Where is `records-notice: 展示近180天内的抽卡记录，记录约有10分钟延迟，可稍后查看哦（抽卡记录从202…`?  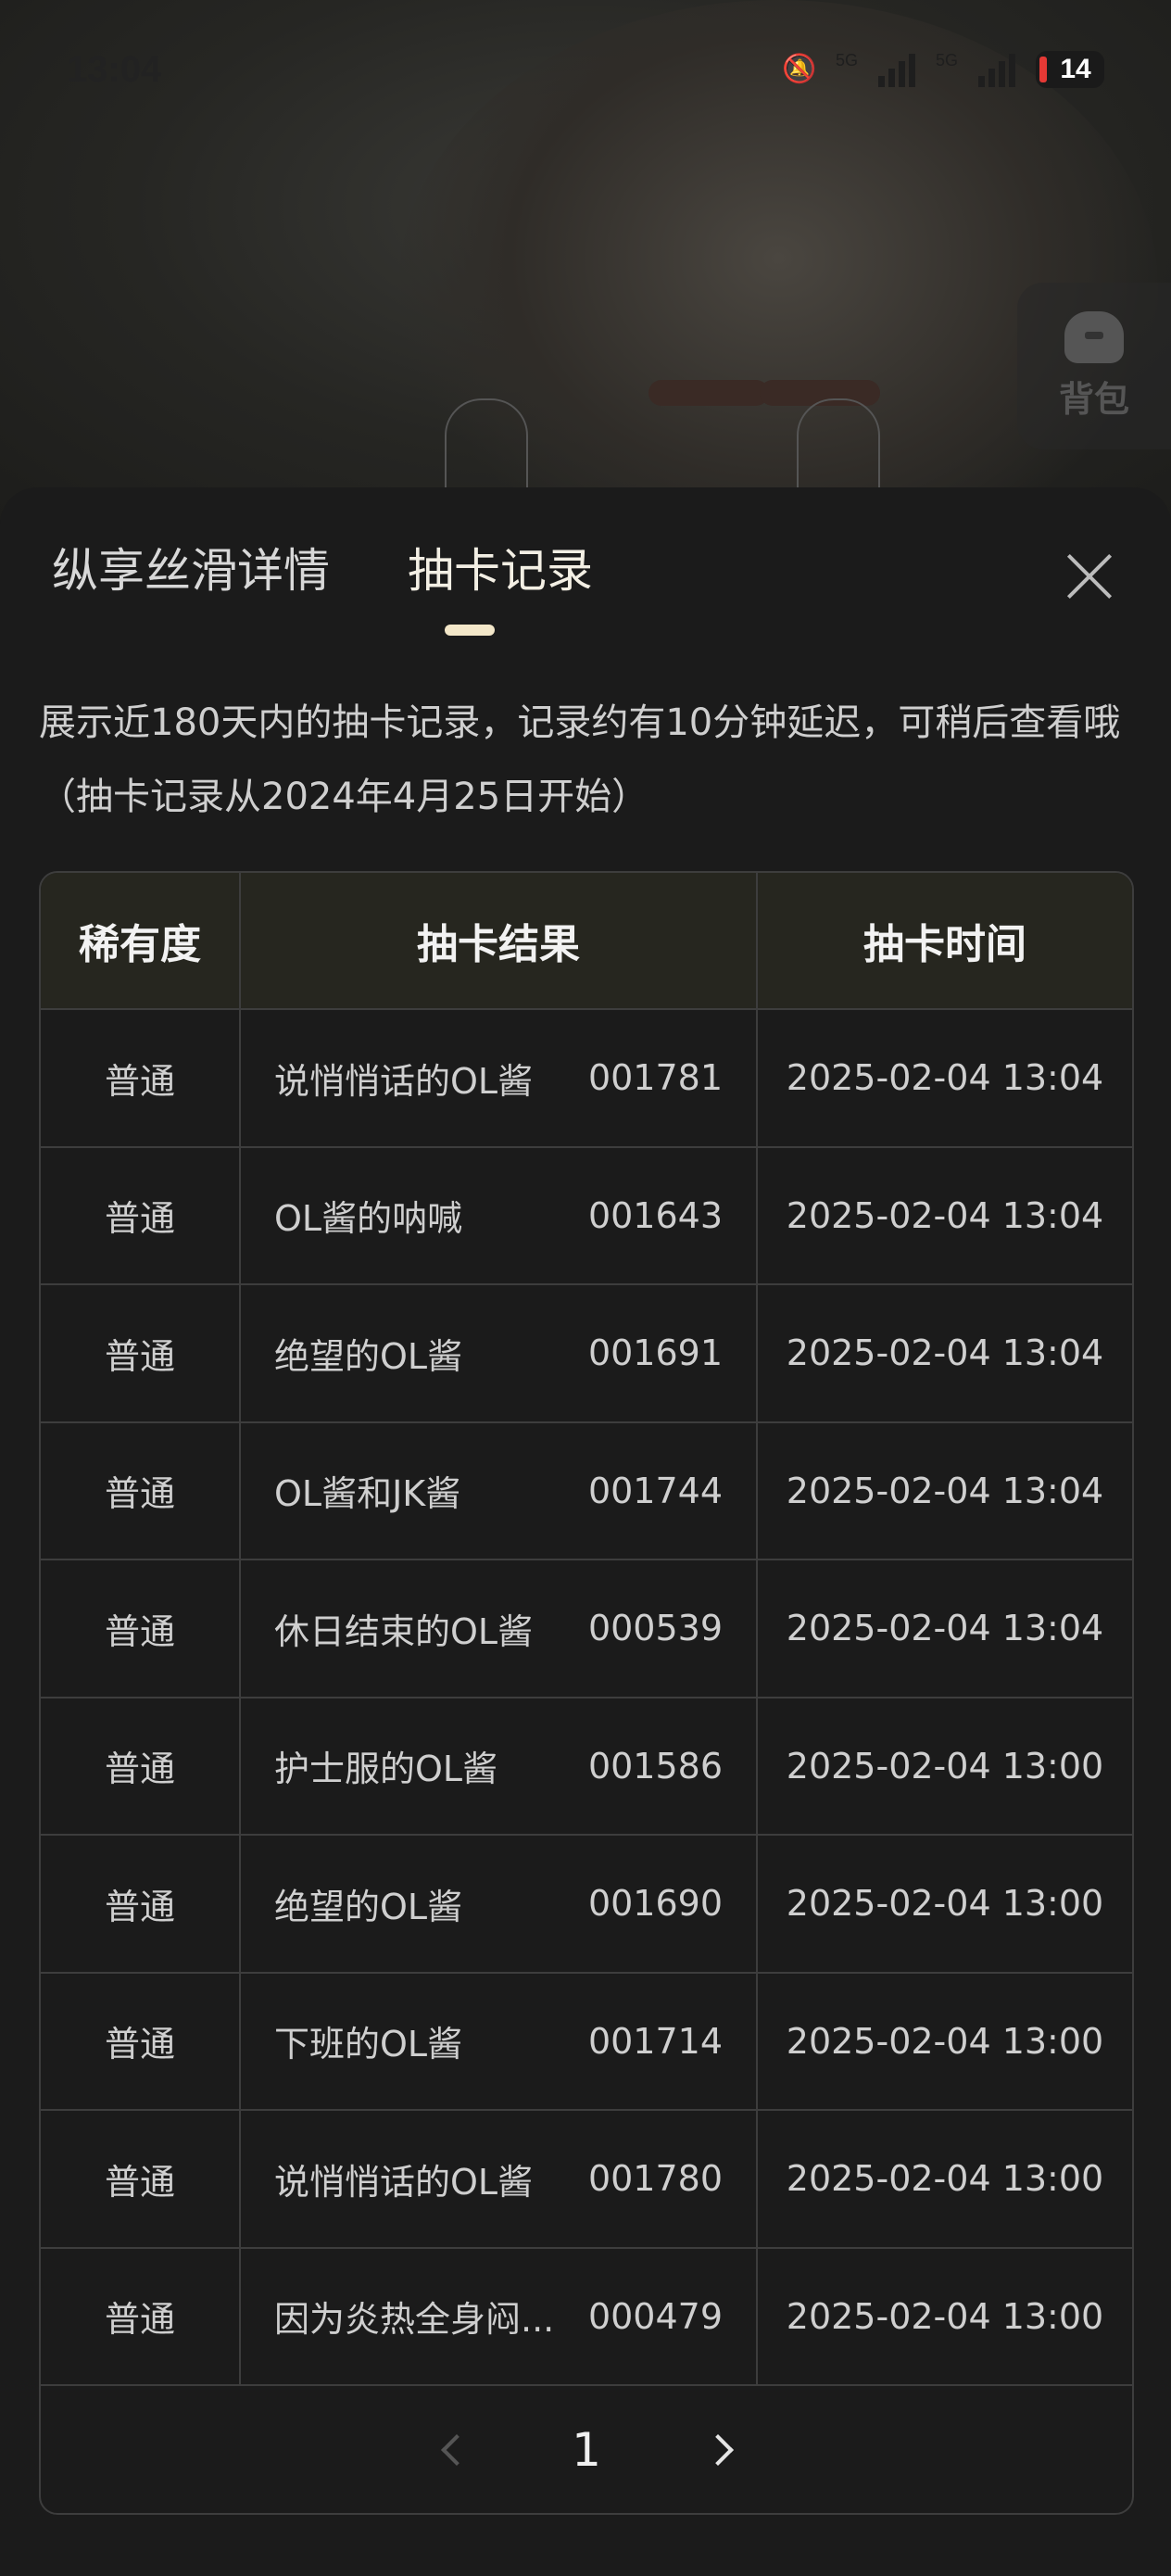
records-notice: 展示近180天内的抽卡记录，记录约有10分钟延迟，可稍后查看哦（抽卡记录从202… is located at coordinates (580, 760).